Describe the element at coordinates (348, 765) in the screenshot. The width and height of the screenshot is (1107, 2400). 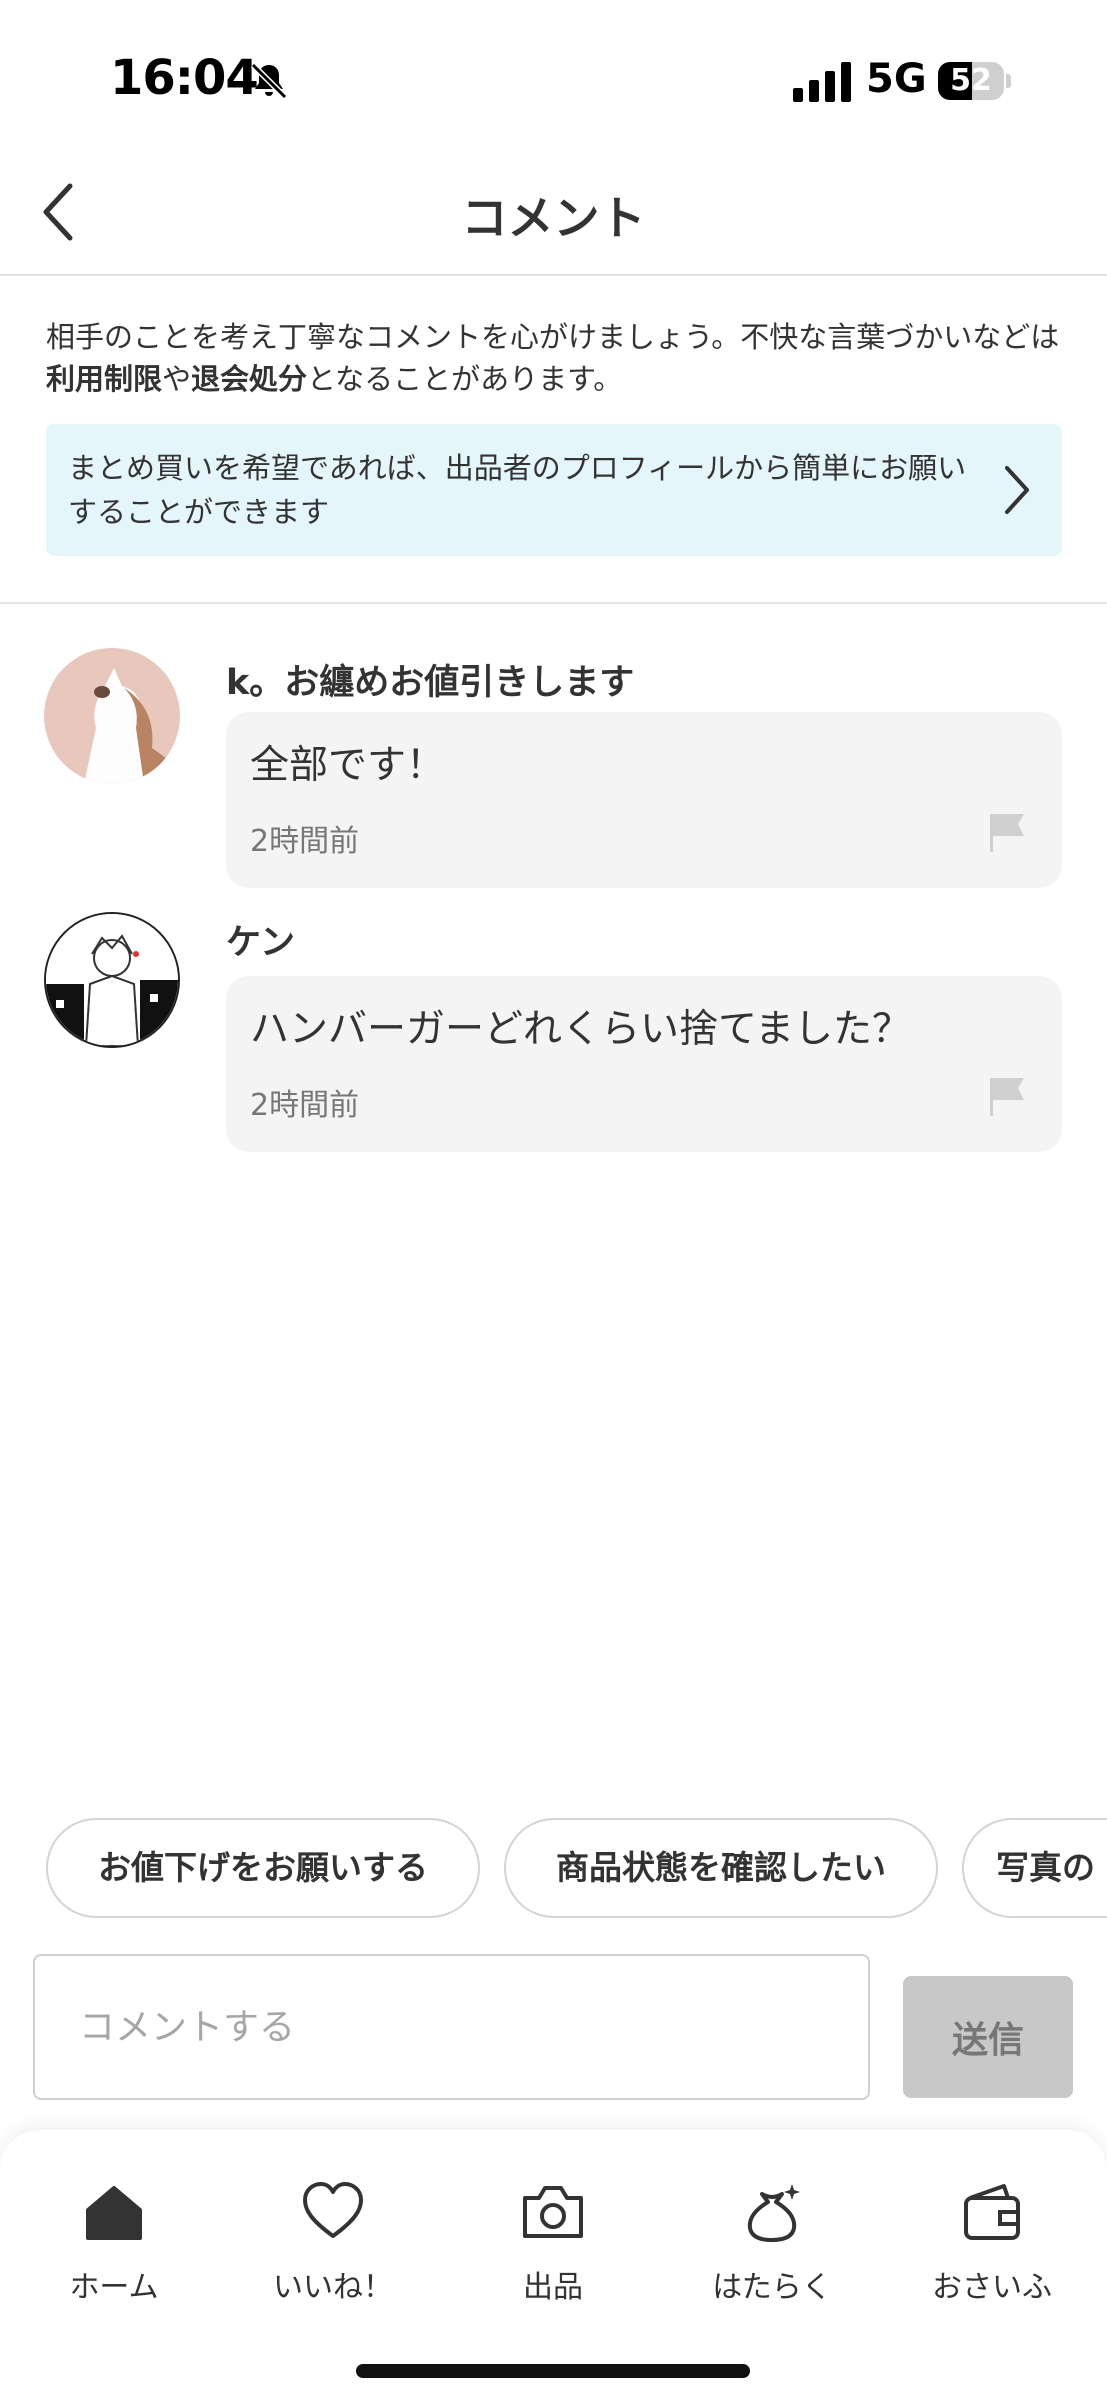
I see `comment-text: 全部です！` at that location.